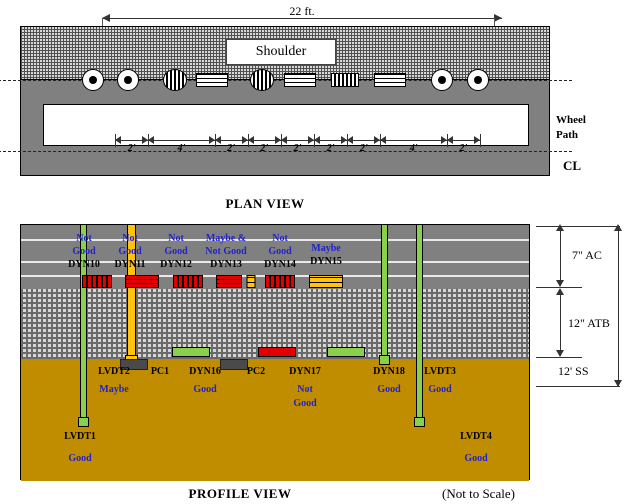 The image size is (624, 504). I want to click on dyn16-group: DYN16 Good, so click(205, 381).